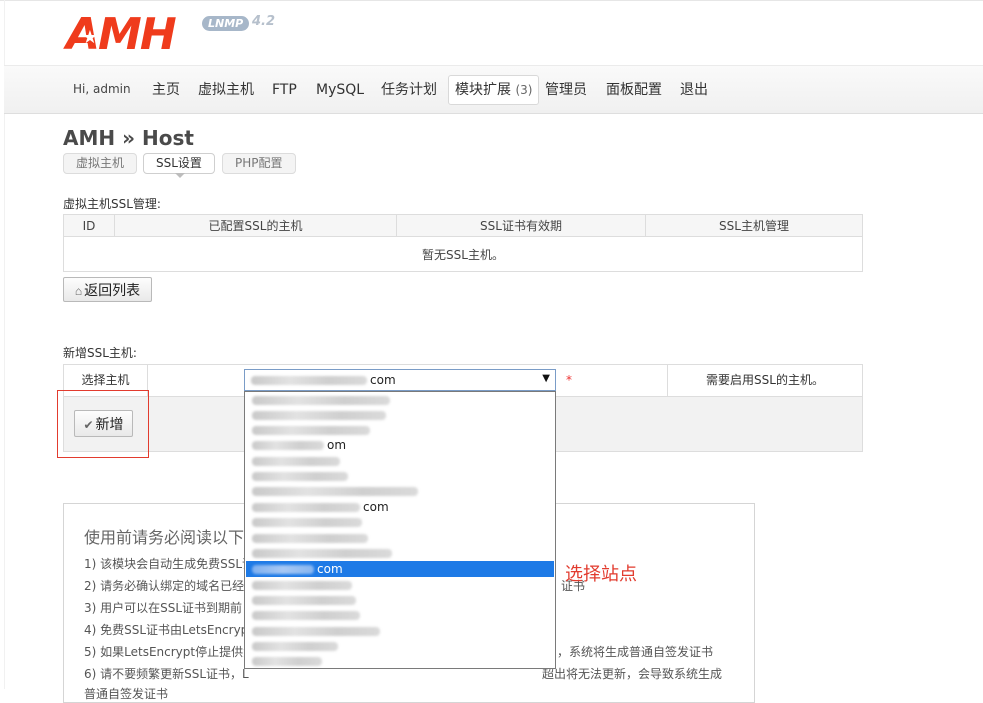 The width and height of the screenshot is (983, 703). I want to click on notice-line-7: 普通自签发证书, so click(126, 694).